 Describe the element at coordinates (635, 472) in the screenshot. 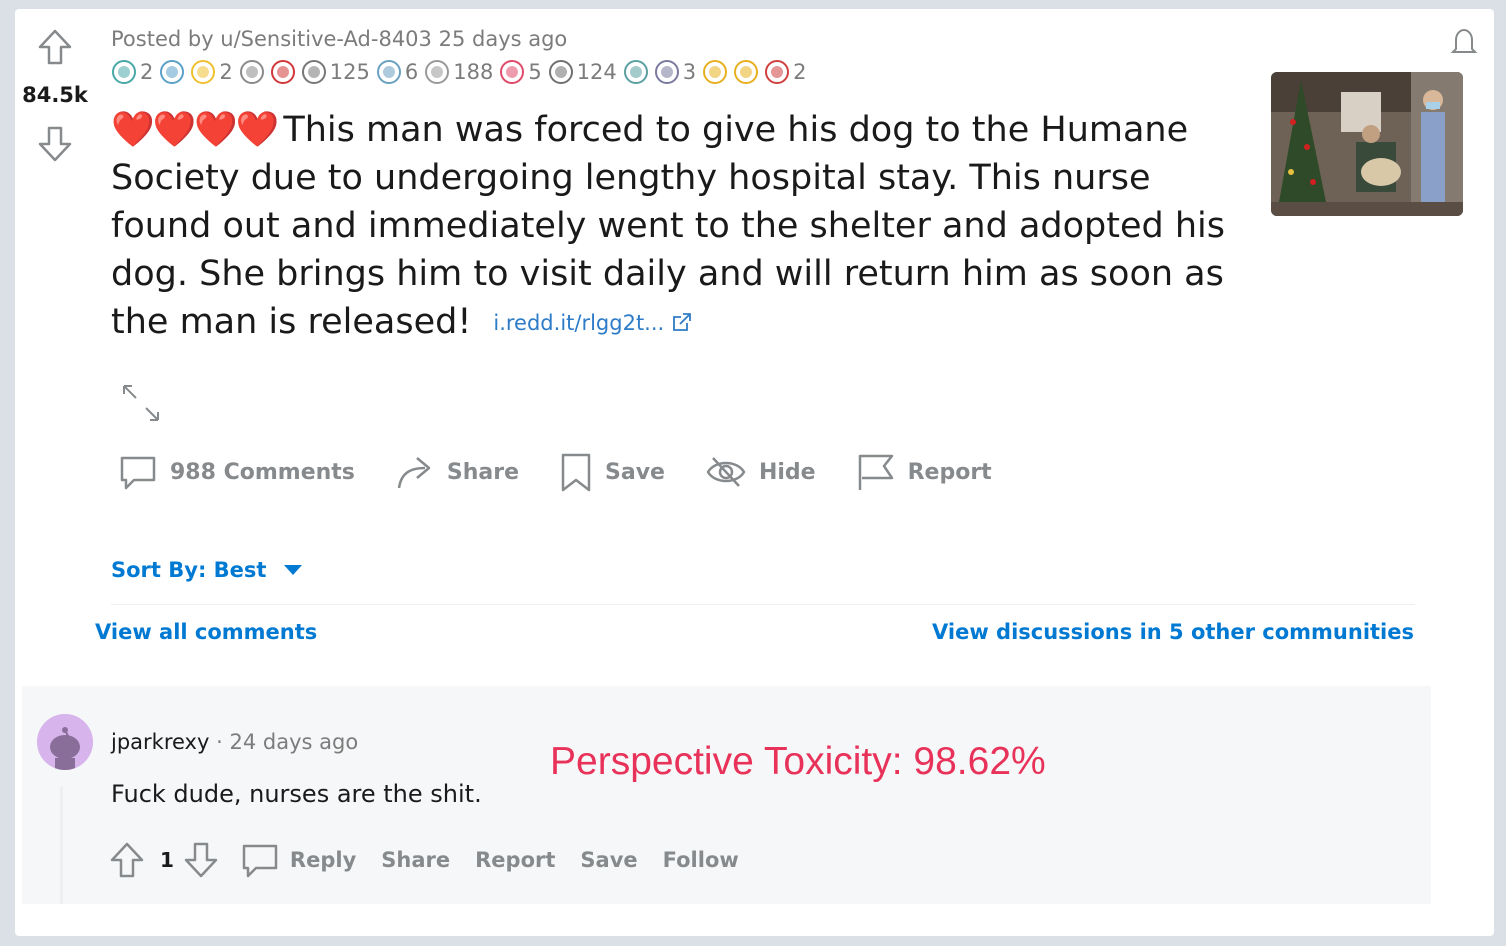

I see `save-label: Save` at that location.